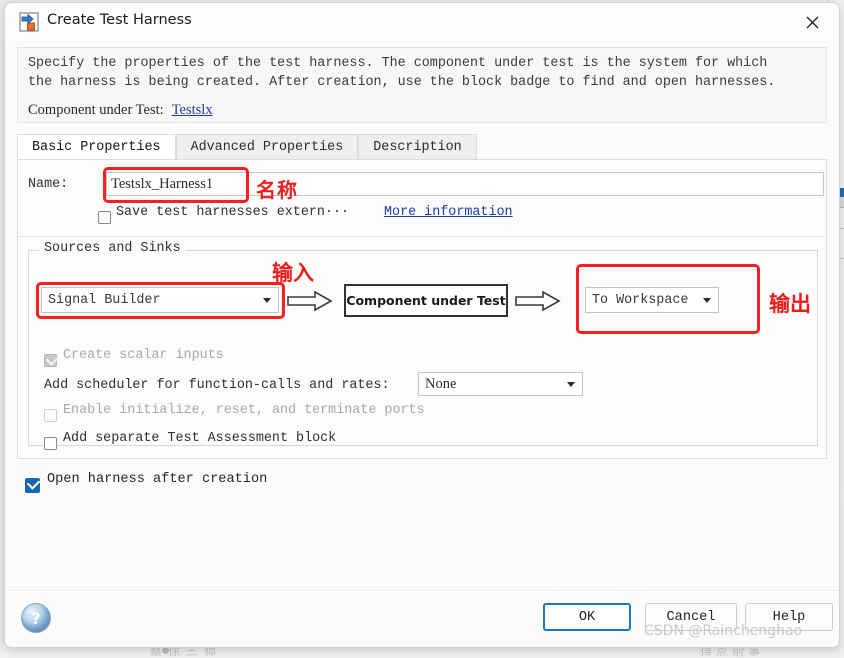  I want to click on add-test-assessment-checkbox, so click(50, 443).